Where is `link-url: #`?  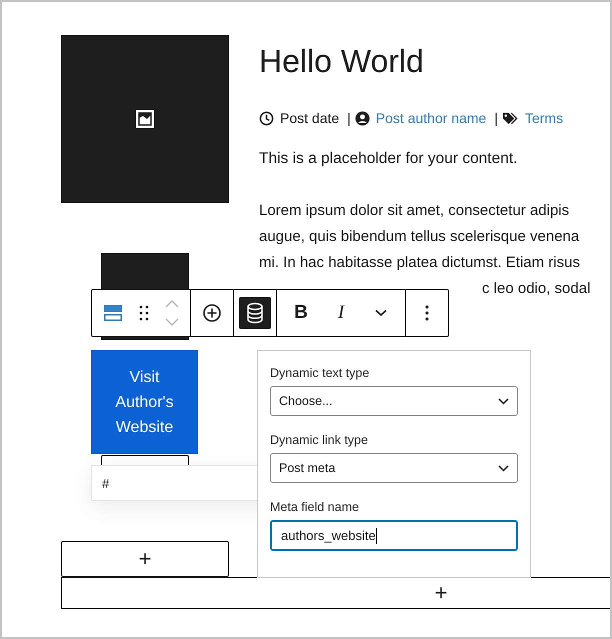
link-url: # is located at coordinates (106, 483).